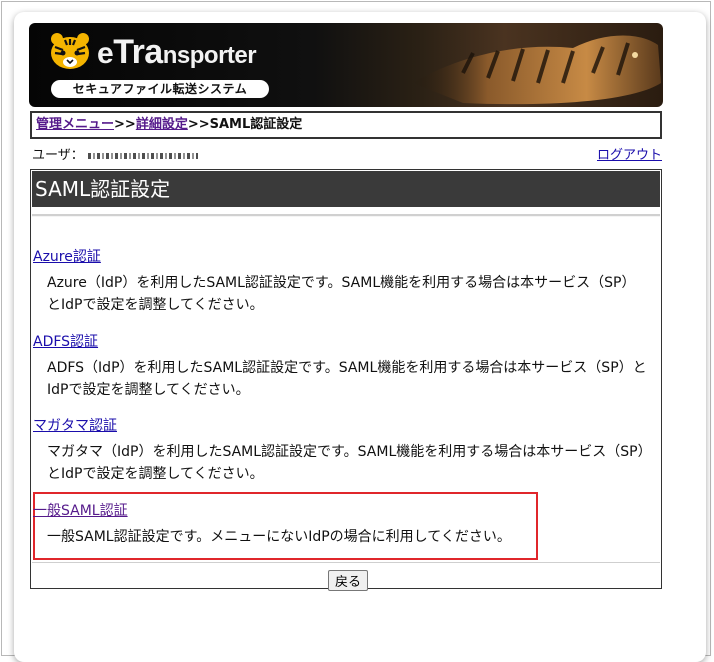 The height and width of the screenshot is (662, 714). I want to click on logo-subtitle: セキュアファイル転送システム, so click(160, 89).